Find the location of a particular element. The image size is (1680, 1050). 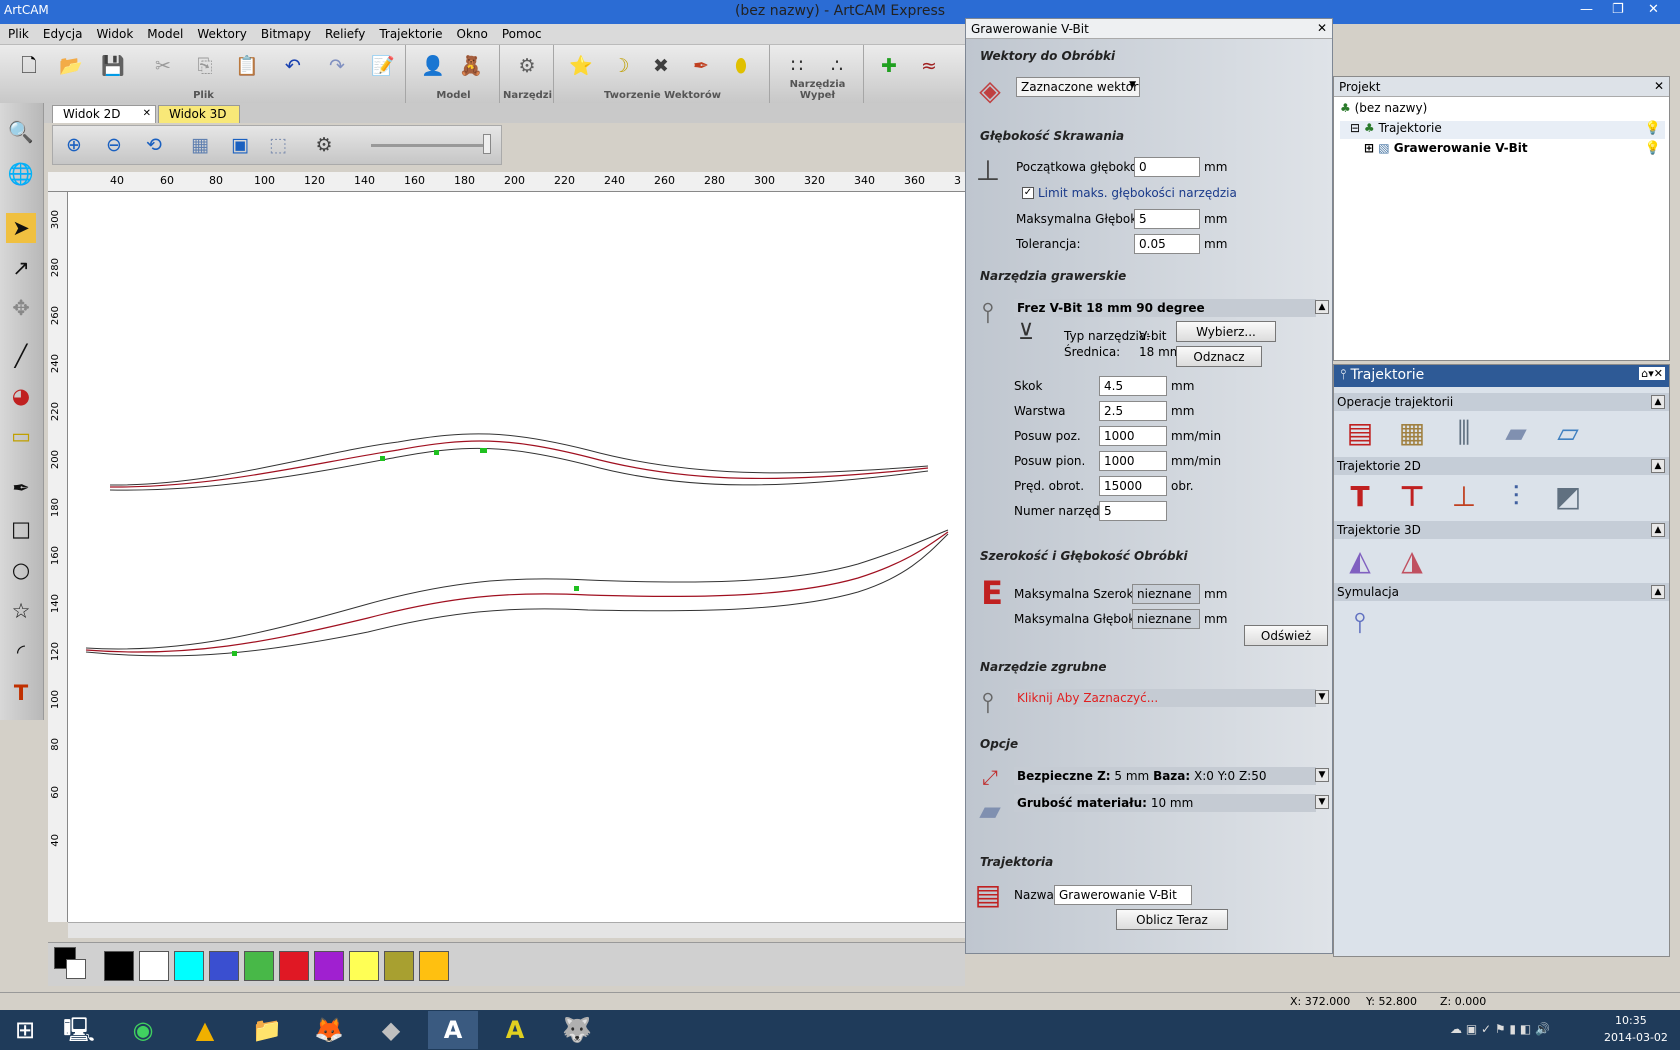

engrave-t-icon: T is located at coordinates (1360, 497).